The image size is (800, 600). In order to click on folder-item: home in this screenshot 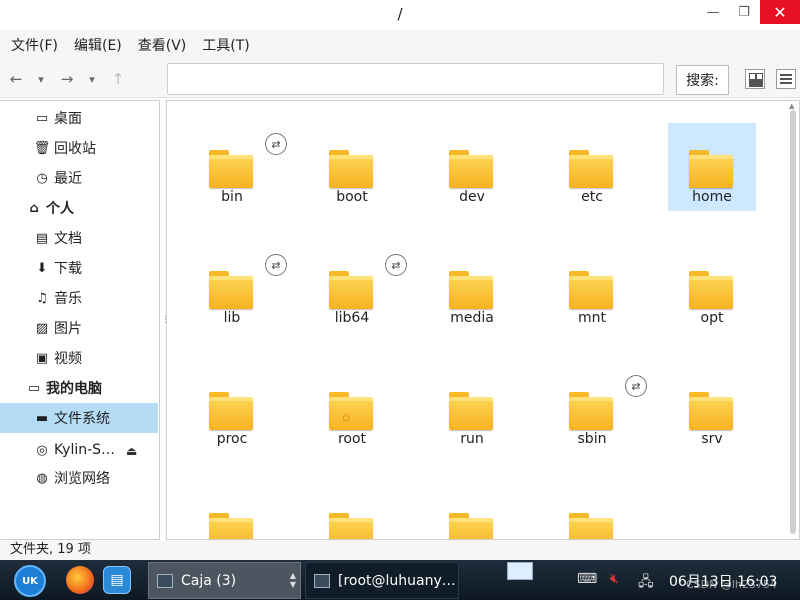, I will do `click(712, 167)`.